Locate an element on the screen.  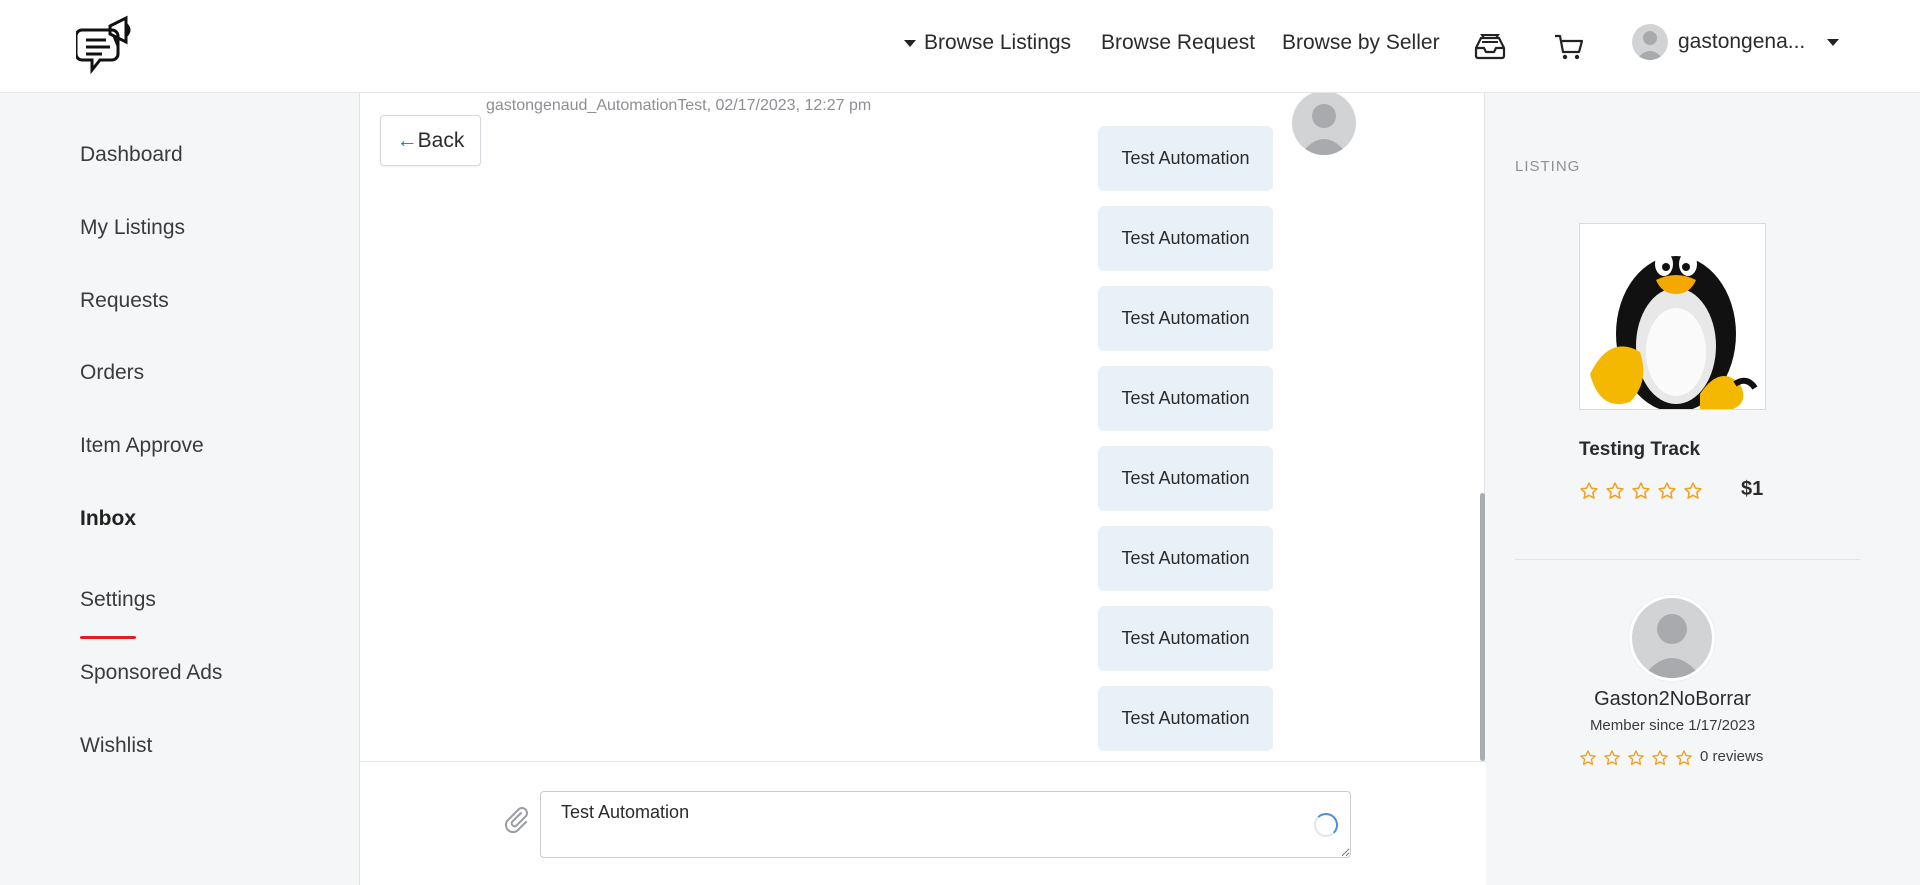
sidebar-item-settings: Settings is located at coordinates (118, 600).